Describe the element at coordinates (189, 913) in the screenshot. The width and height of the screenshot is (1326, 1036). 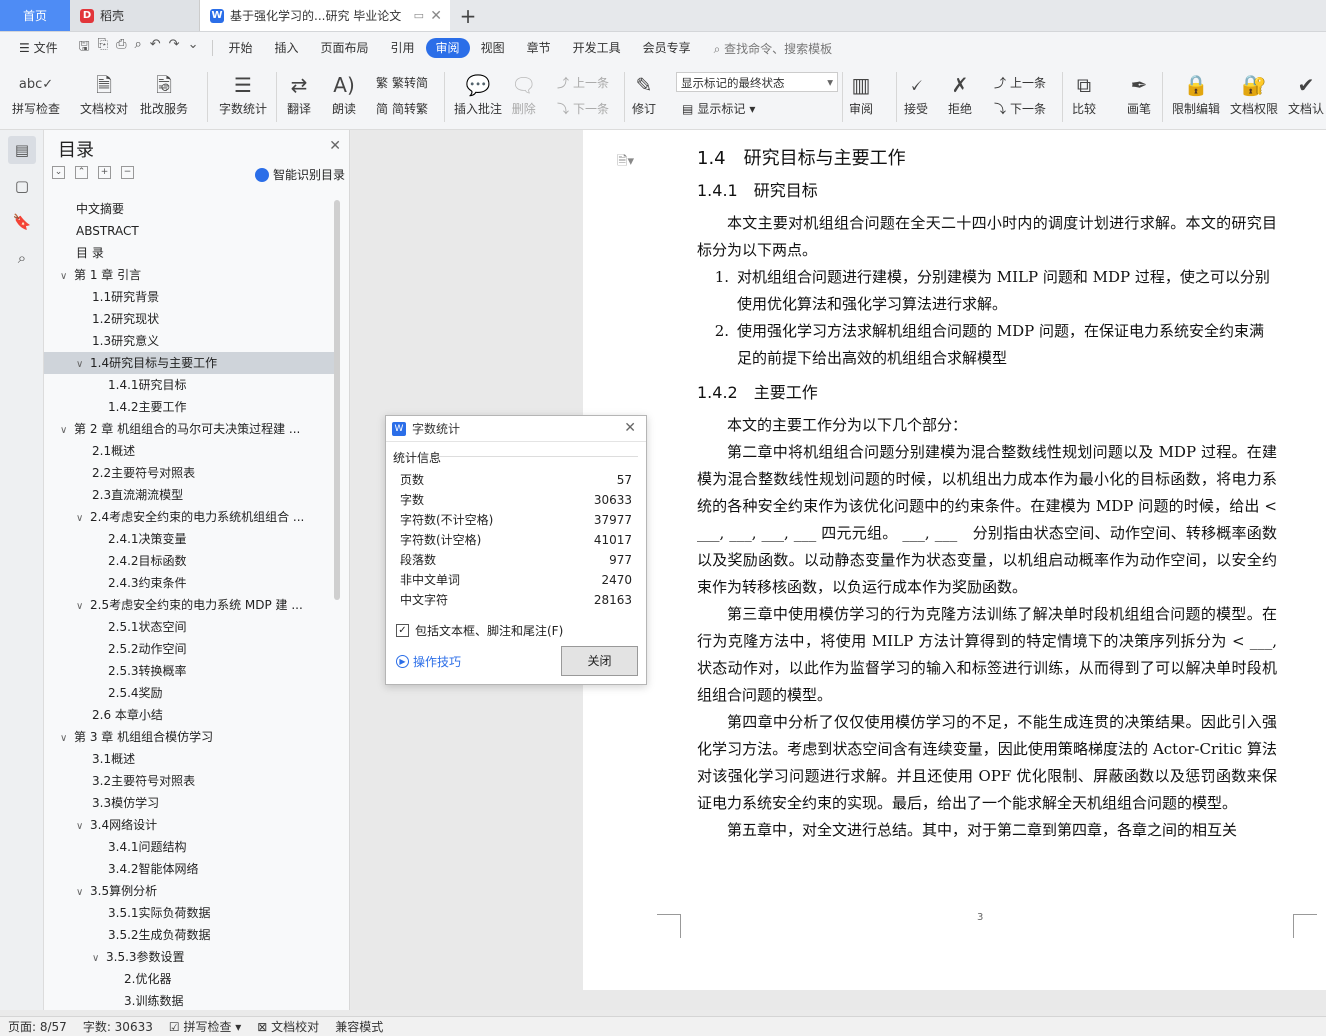
I see `toc-item: 3.5.1实际负荷数据` at that location.